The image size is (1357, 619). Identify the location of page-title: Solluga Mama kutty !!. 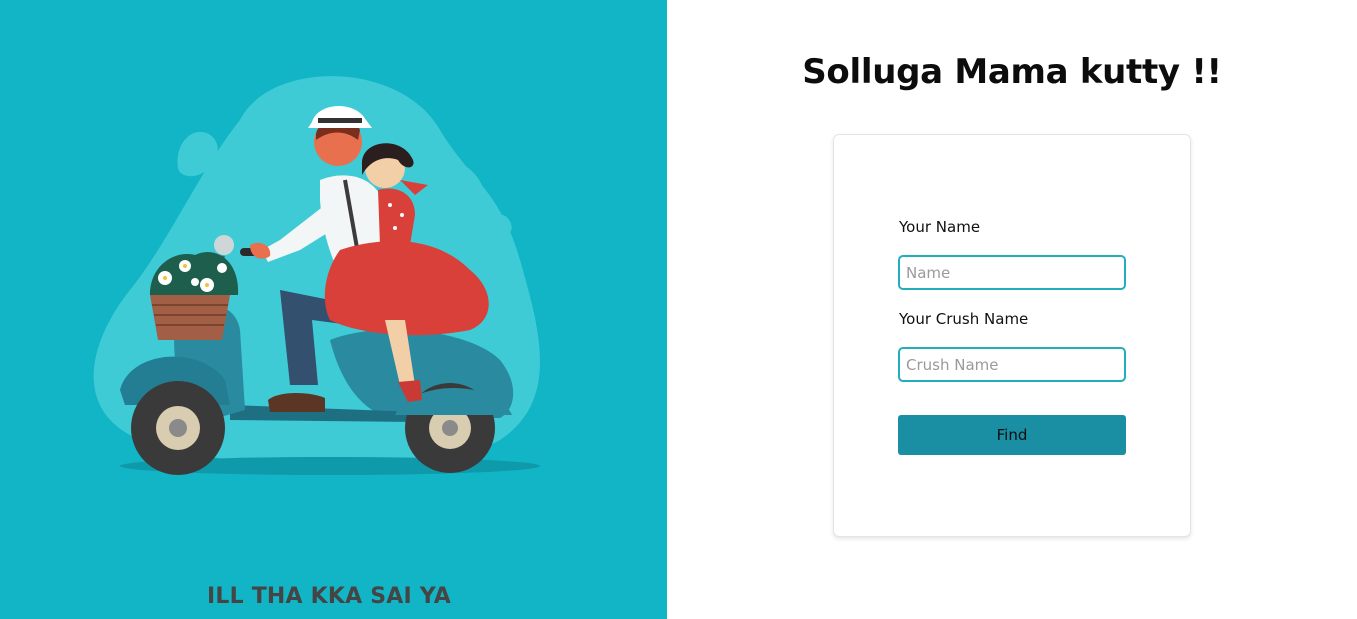
(1012, 72).